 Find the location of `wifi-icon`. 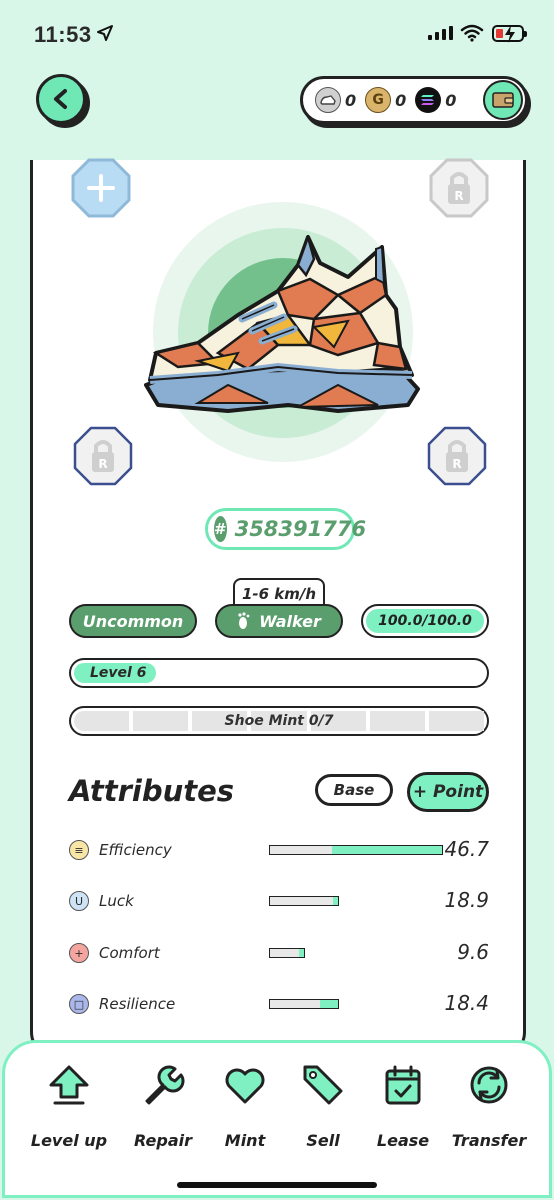

wifi-icon is located at coordinates (472, 33).